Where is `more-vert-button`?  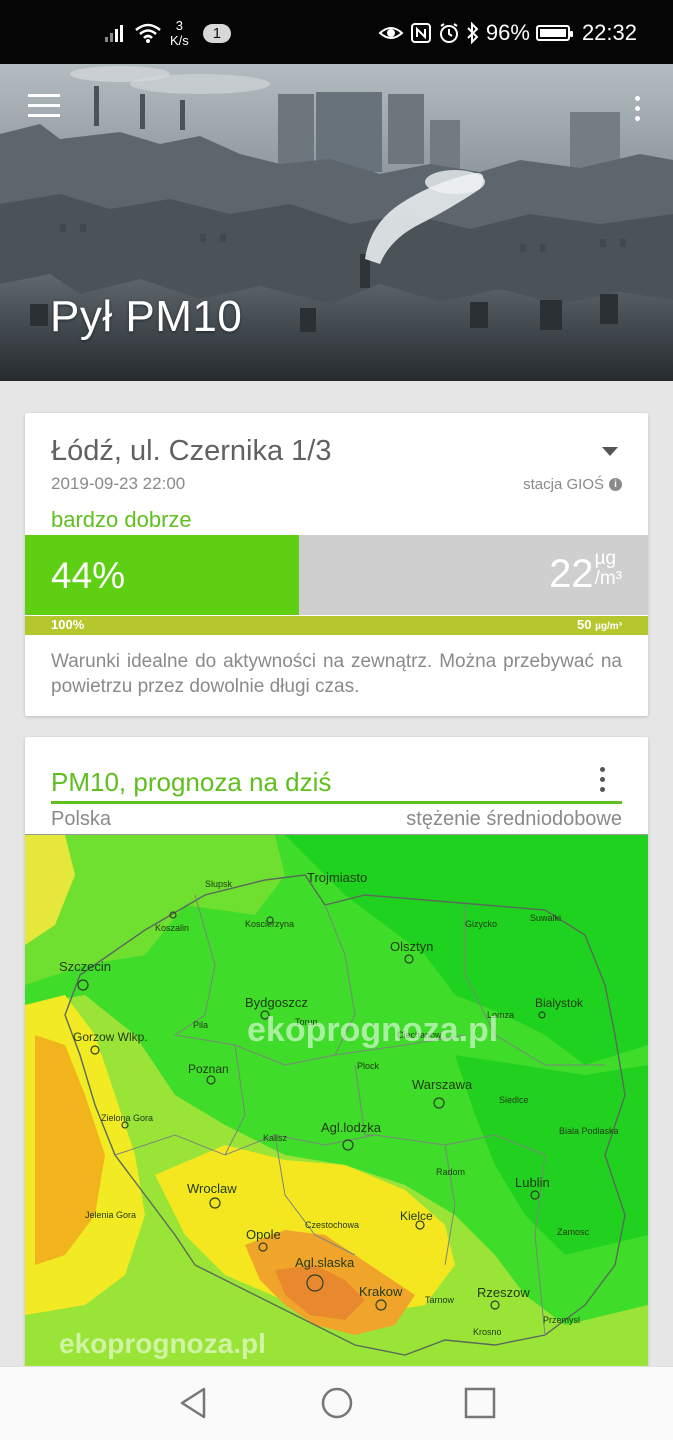 more-vert-button is located at coordinates (637, 109).